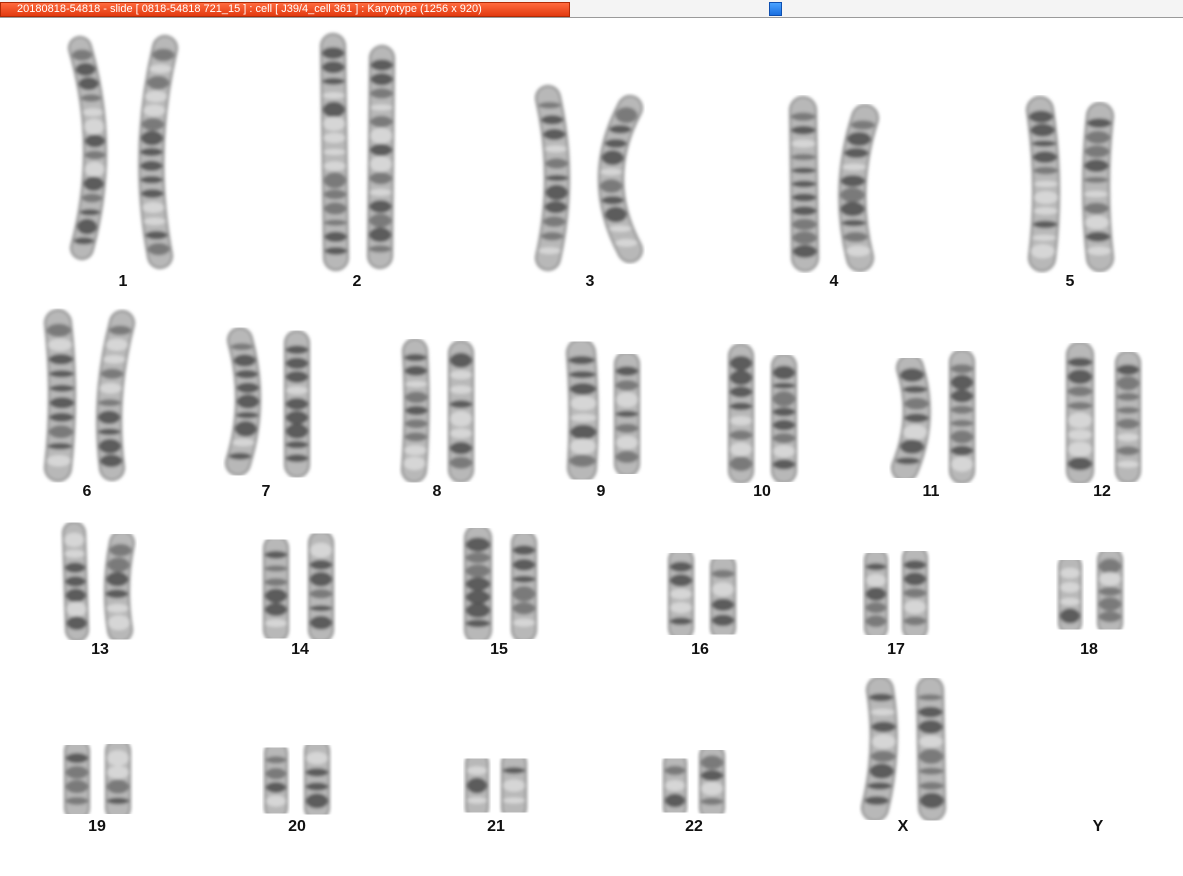 The width and height of the screenshot is (1183, 876). Describe the element at coordinates (896, 601) in the screenshot. I see `chromosome-pair-17: 17` at that location.